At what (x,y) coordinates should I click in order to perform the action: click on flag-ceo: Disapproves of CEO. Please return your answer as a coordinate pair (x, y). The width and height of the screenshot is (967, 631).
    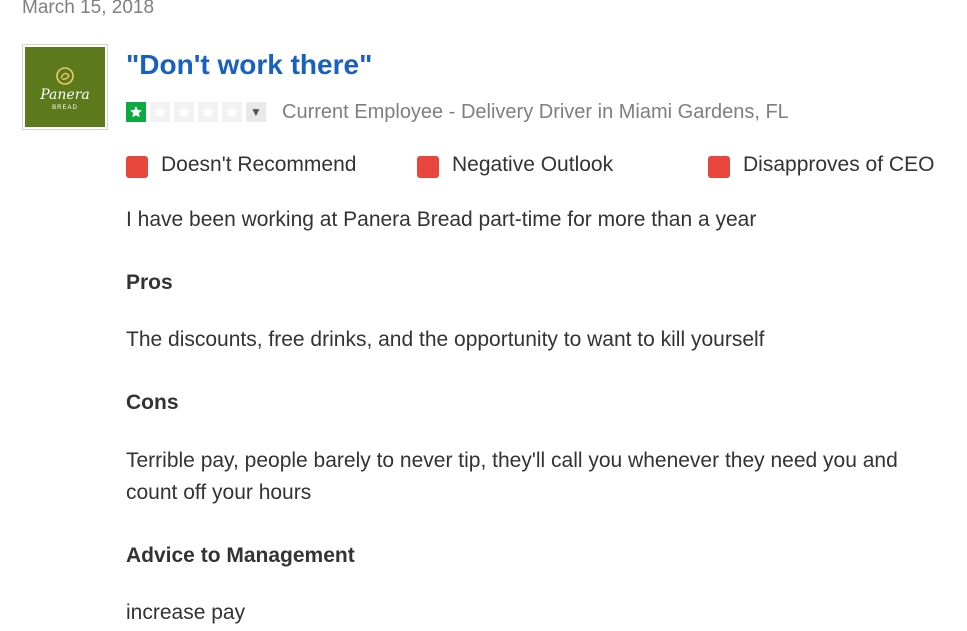
    Looking at the image, I should click on (821, 165).